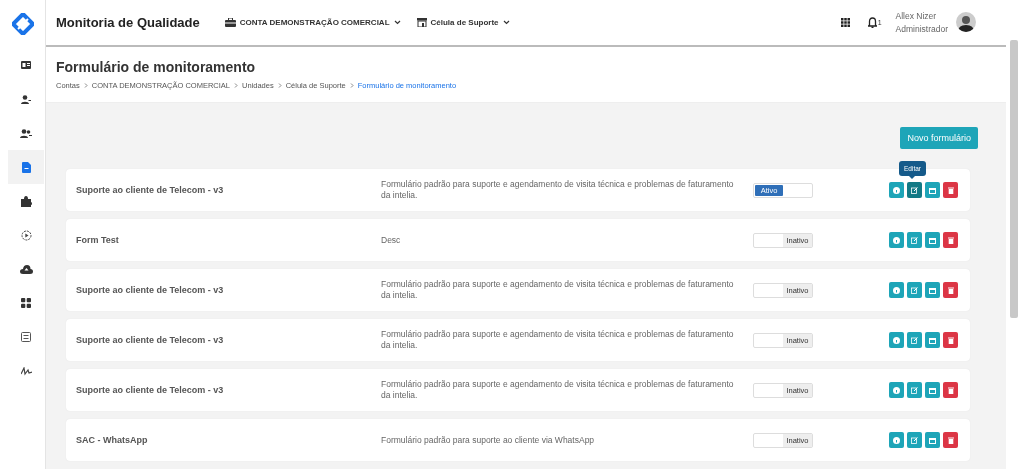 This screenshot has width=1024, height=469. I want to click on app-title: Monitoria de Qualidade, so click(128, 22).